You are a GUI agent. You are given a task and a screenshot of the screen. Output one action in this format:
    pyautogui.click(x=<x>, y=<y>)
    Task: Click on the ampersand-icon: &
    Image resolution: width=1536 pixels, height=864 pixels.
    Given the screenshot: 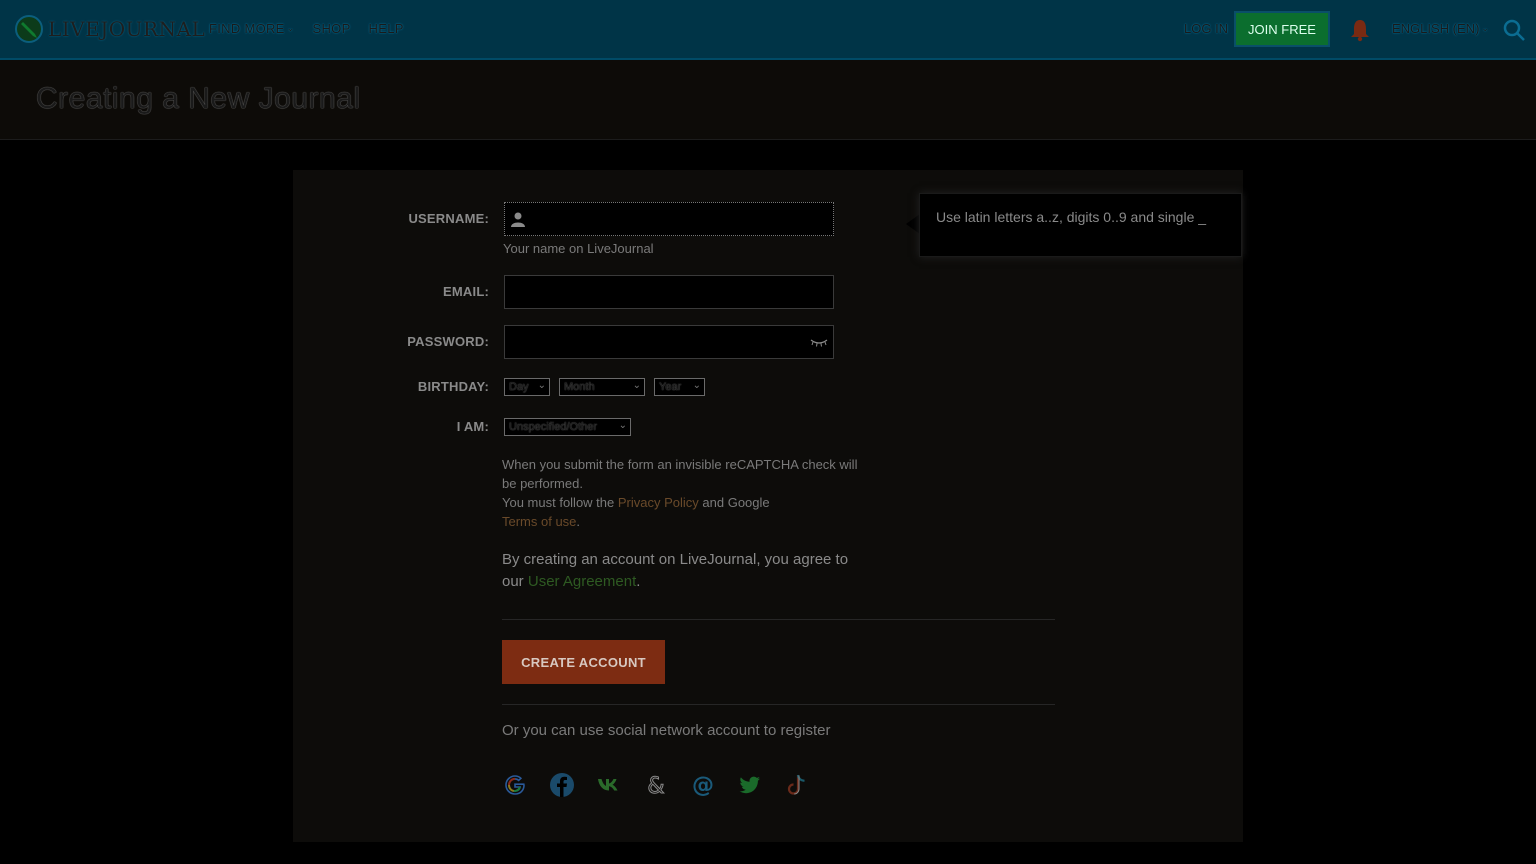 What is the action you would take?
    pyautogui.click(x=656, y=785)
    